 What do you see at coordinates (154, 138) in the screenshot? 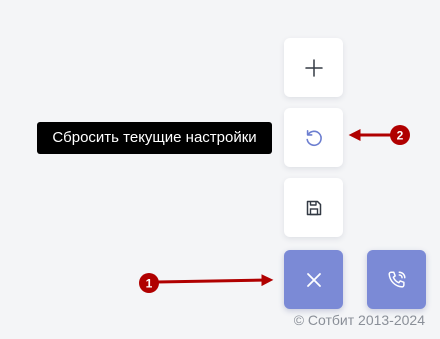
I see `reset-tooltip: Сбросить текущие настройки` at bounding box center [154, 138].